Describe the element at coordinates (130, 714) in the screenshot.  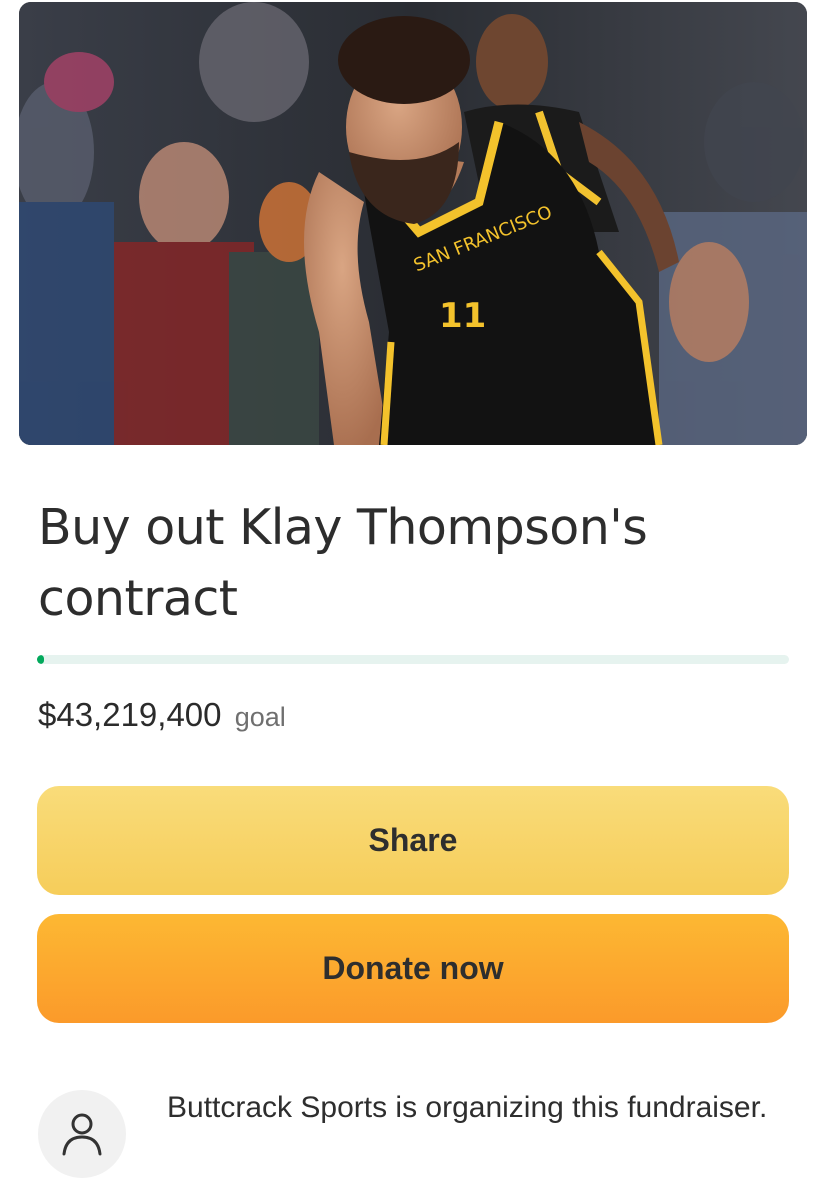
I see `goal-amount: $43,219,400` at that location.